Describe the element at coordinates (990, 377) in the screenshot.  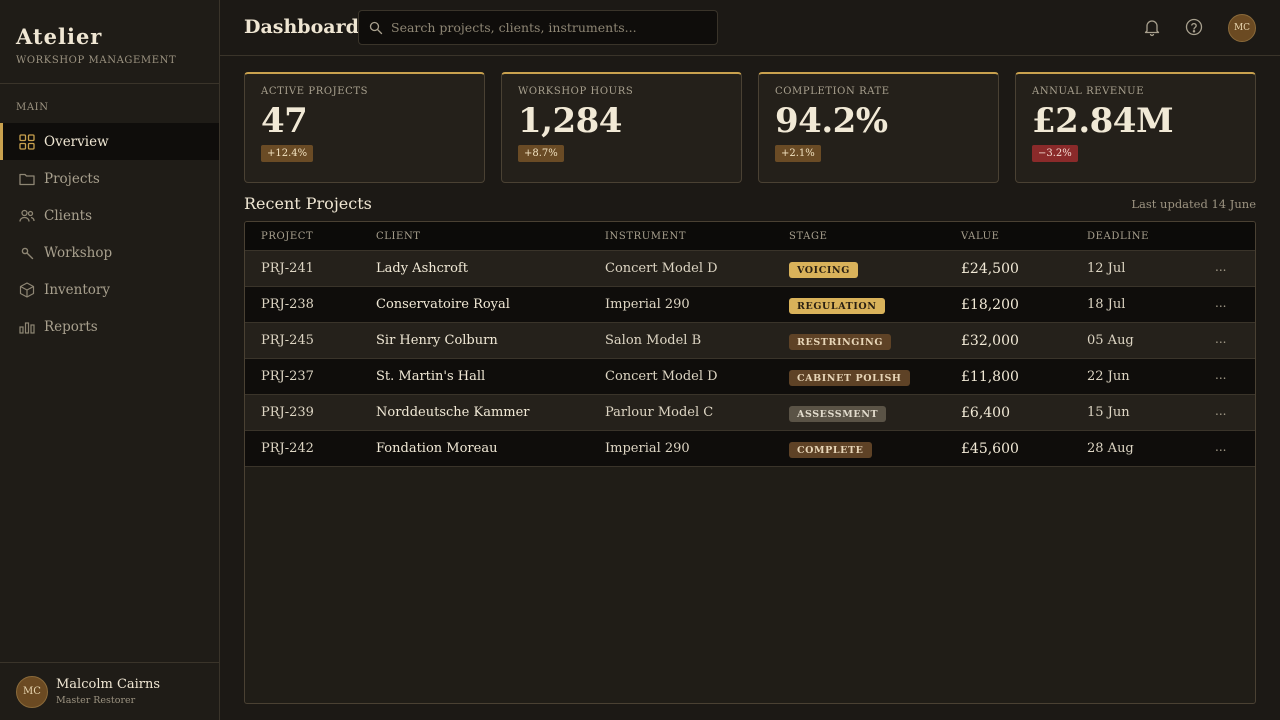
I see `cell-value: £11,800` at that location.